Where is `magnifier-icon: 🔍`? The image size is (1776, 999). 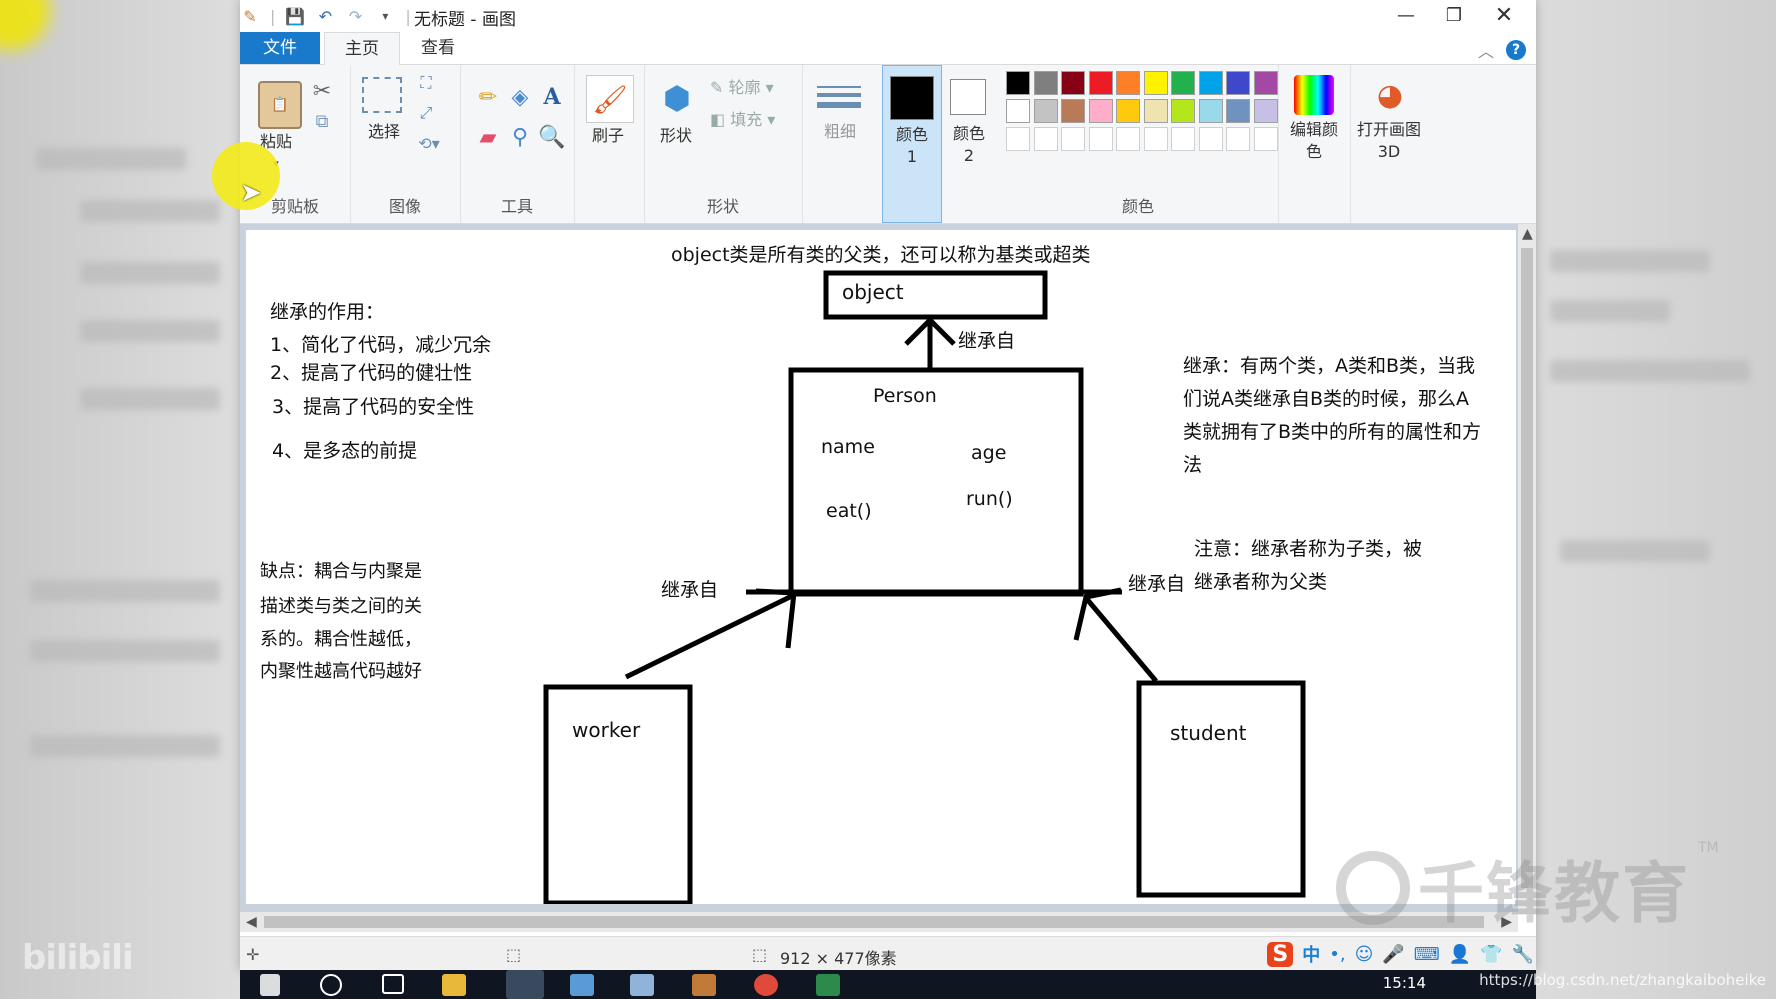 magnifier-icon: 🔍 is located at coordinates (552, 137).